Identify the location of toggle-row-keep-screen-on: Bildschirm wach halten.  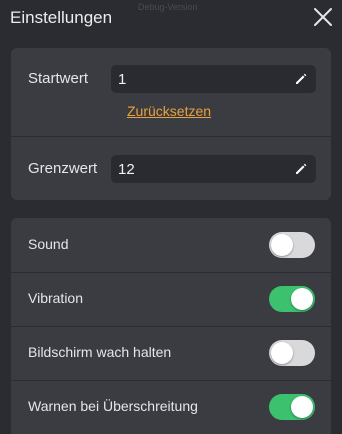
(171, 353).